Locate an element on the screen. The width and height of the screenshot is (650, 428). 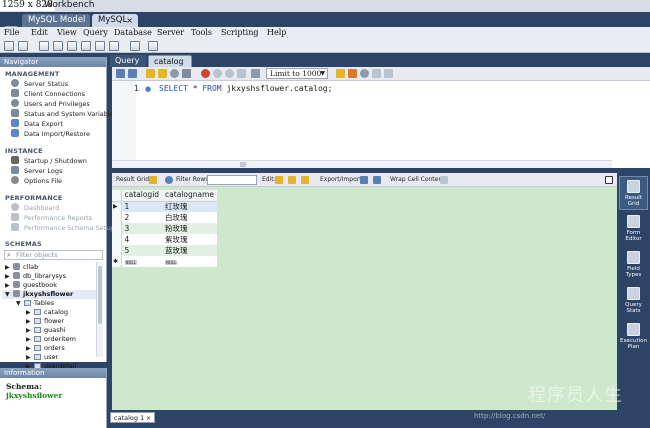
table-row: 5 蓝玫瑰 is located at coordinates (165, 250).